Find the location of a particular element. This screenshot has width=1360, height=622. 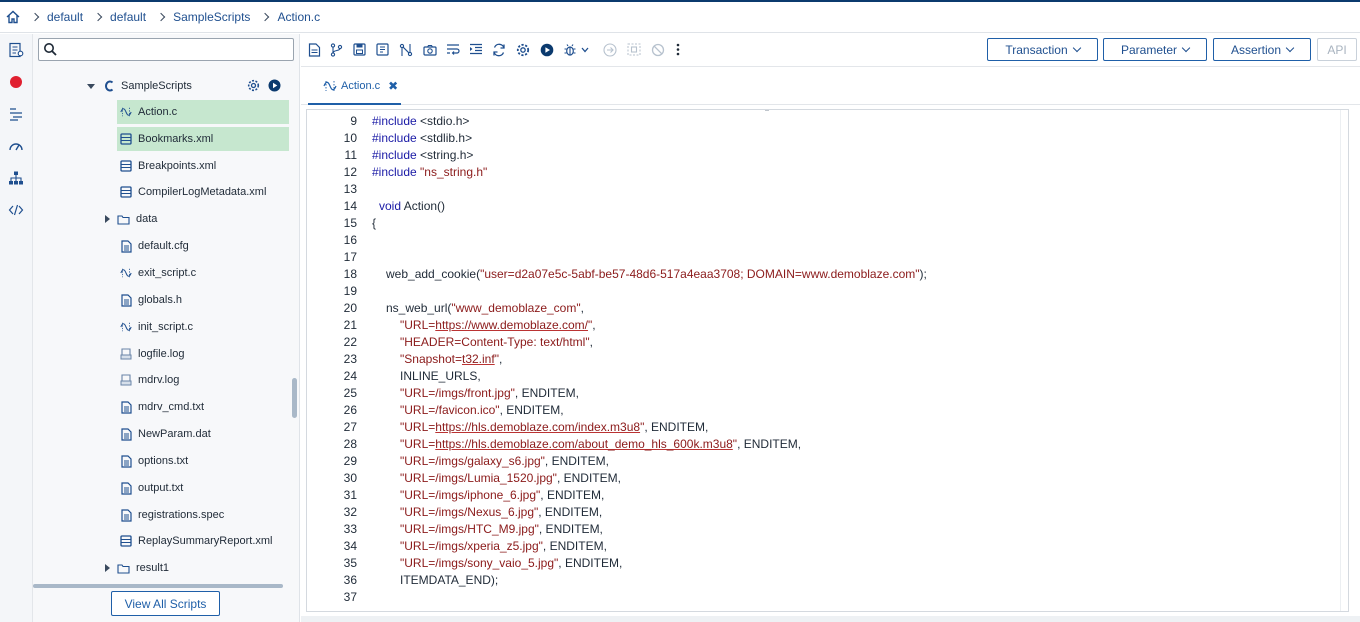

horizontal-scrollbar is located at coordinates (158, 586).